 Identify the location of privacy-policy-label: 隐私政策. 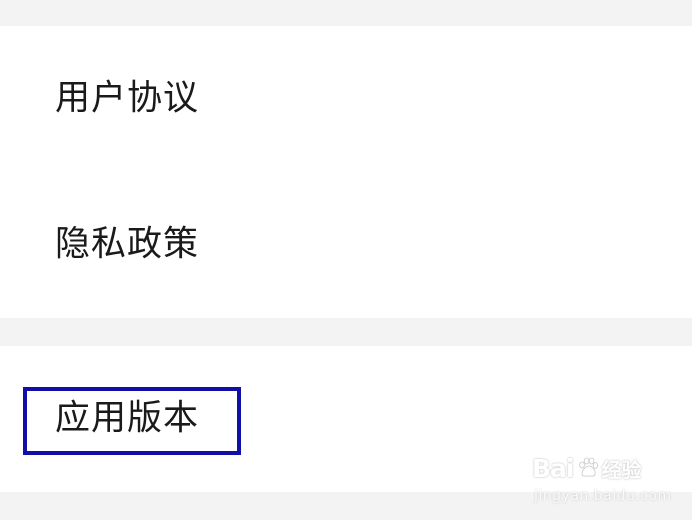
(127, 244).